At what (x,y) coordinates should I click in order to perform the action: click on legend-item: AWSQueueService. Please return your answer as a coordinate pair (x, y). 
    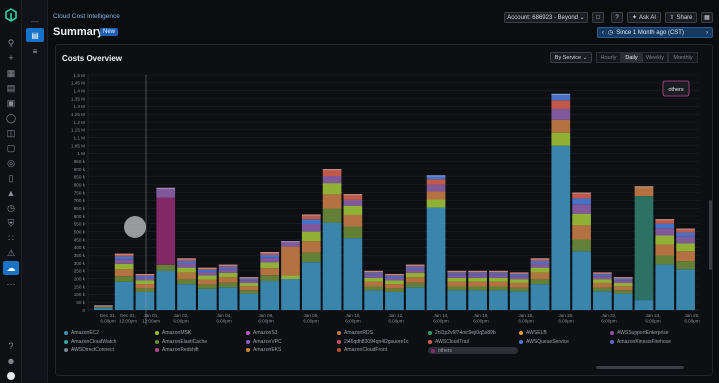
    Looking at the image, I should click on (544, 342).